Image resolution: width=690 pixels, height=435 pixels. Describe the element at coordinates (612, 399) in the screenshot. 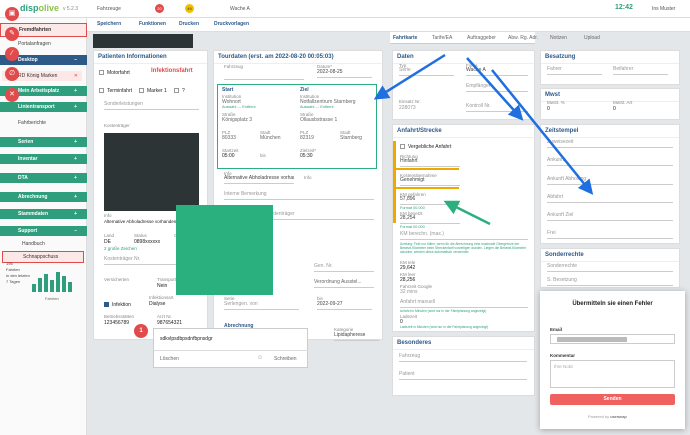

I see `submit-button: Senden` at that location.